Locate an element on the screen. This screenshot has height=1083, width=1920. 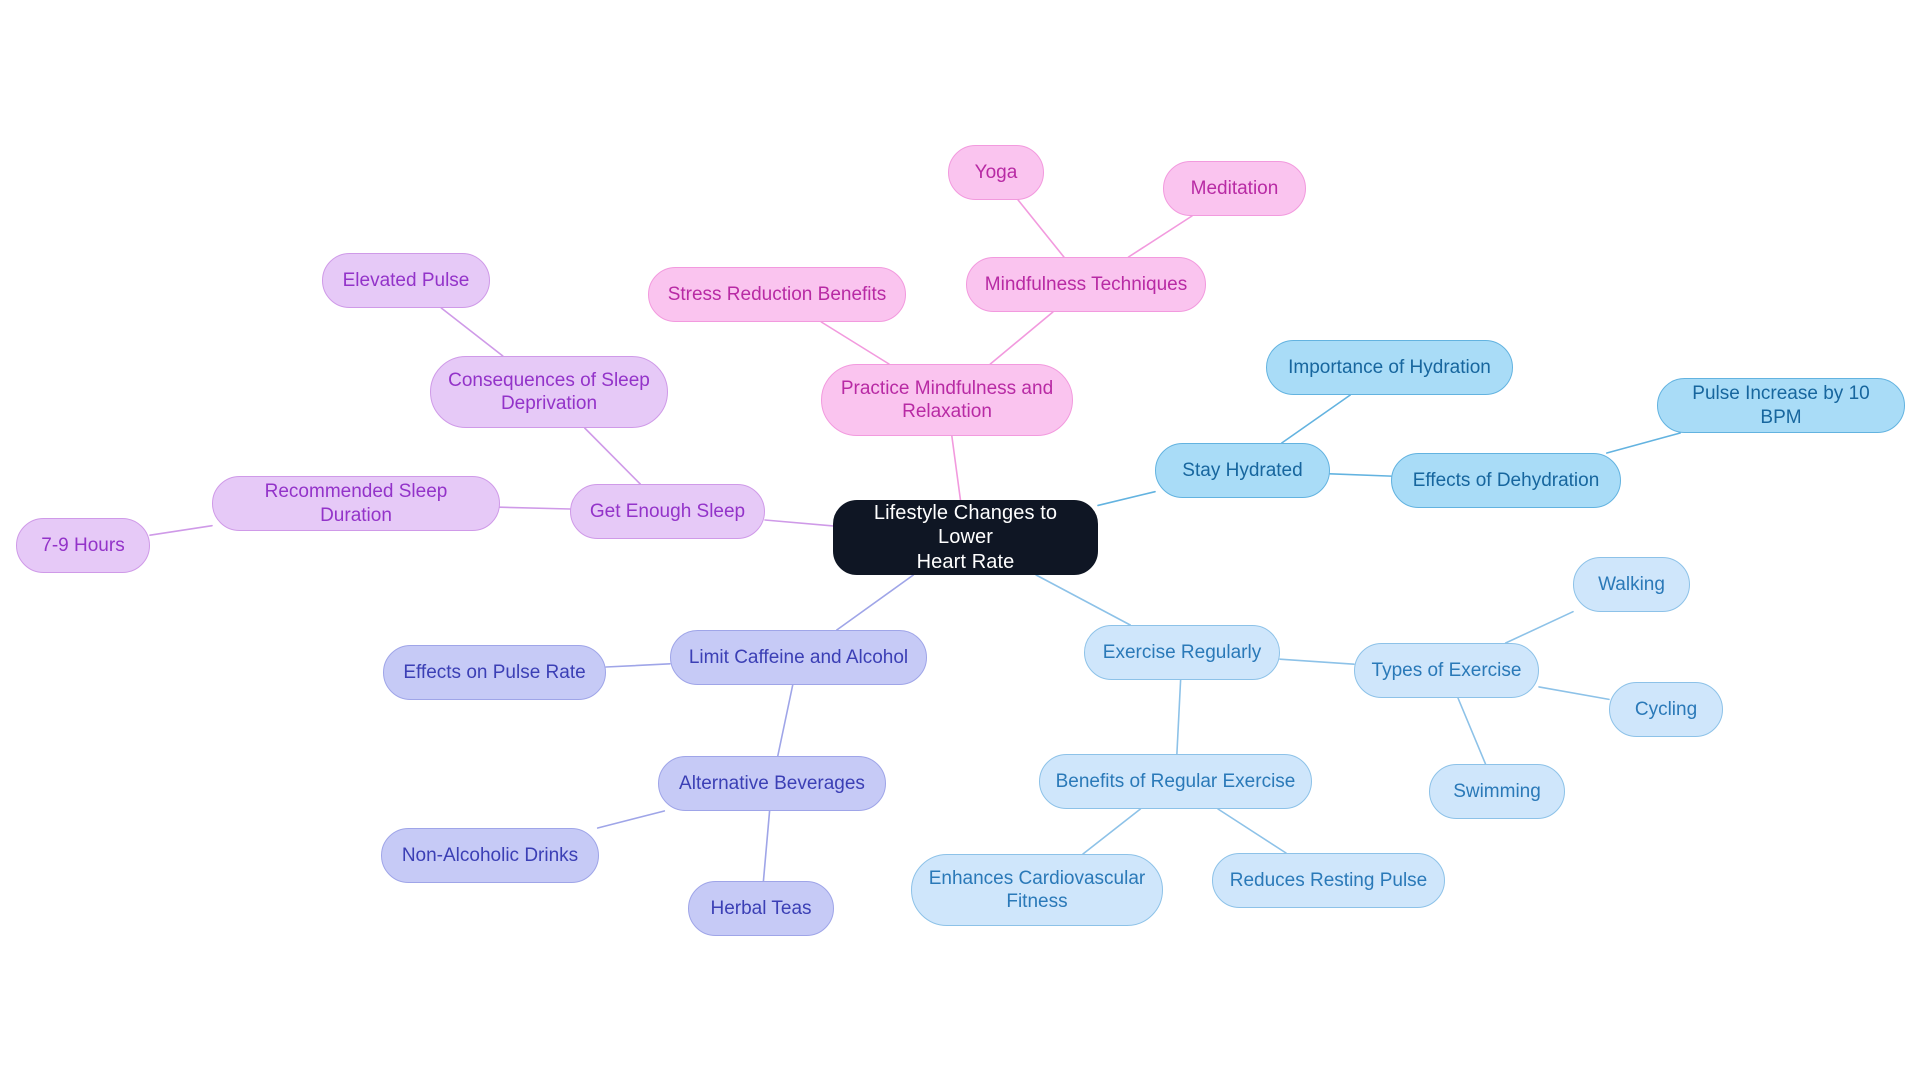
node-label: Lifestyle Changes to Lower Heart Rate is located at coordinates (965, 537).